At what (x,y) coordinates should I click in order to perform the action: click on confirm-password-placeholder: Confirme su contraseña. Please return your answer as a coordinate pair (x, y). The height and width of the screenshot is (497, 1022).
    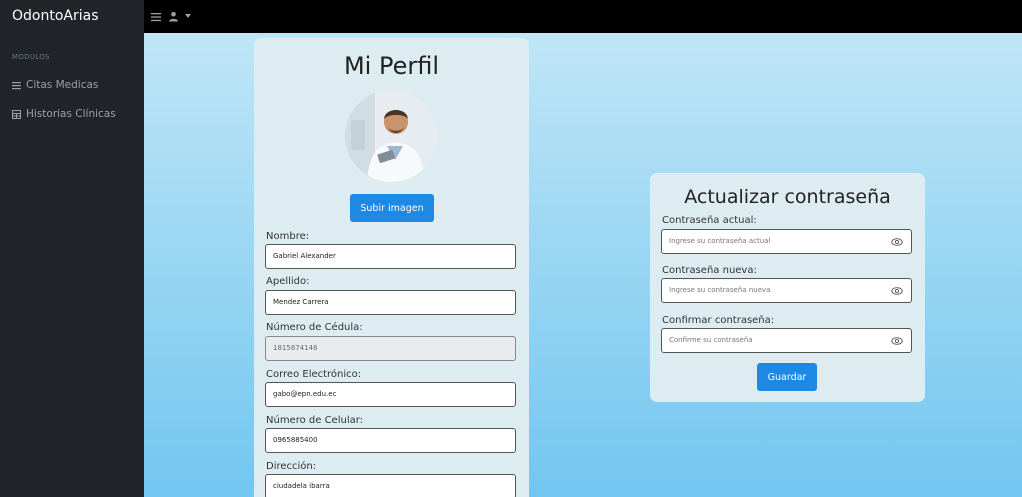
    Looking at the image, I should click on (711, 340).